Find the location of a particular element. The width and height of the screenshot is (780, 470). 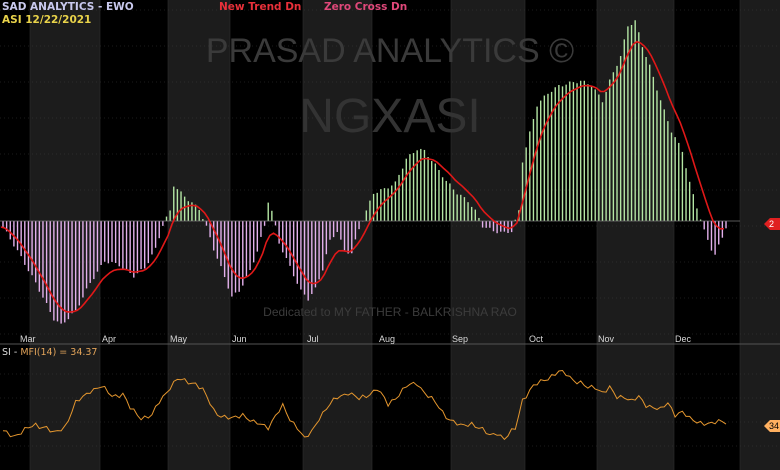

legend-new-trend-dn: New Trend Dn is located at coordinates (260, 7).